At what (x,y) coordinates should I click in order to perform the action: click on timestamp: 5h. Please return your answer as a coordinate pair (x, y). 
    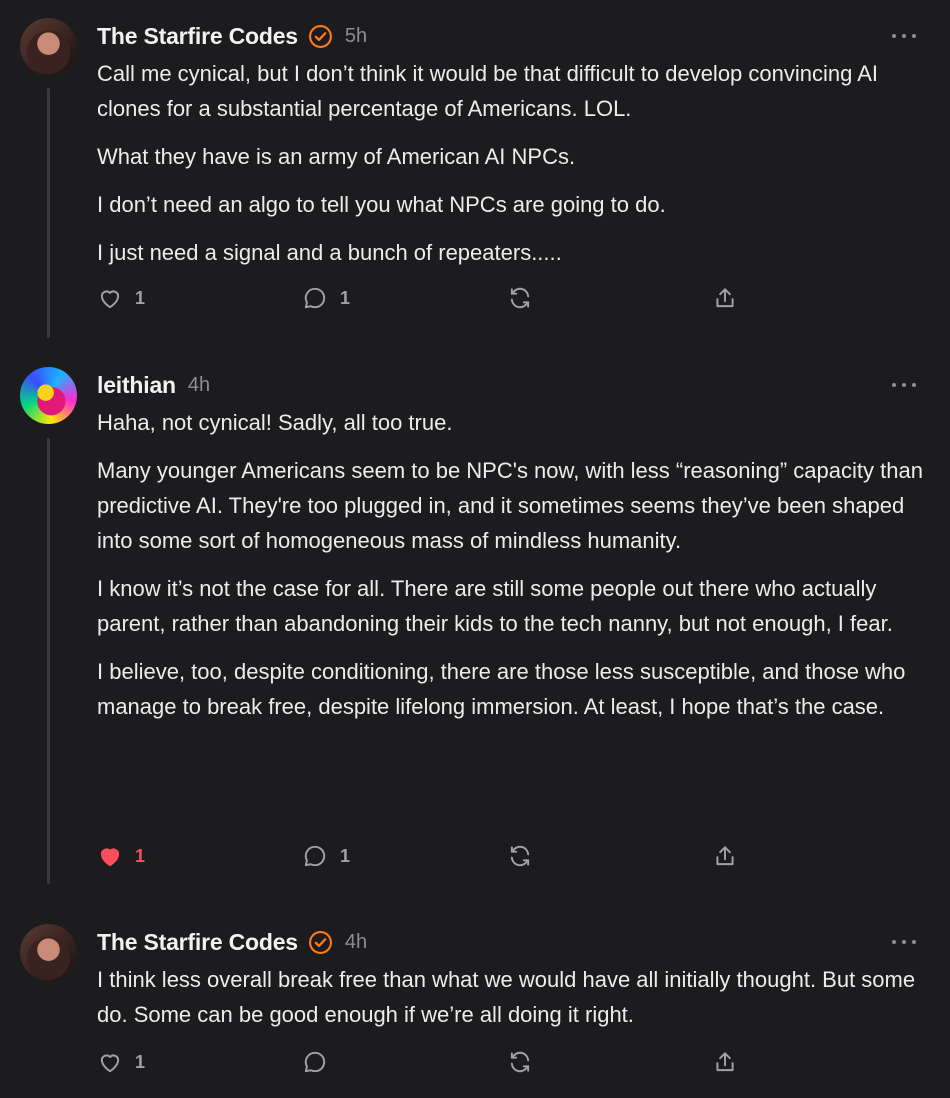
    Looking at the image, I should click on (356, 35).